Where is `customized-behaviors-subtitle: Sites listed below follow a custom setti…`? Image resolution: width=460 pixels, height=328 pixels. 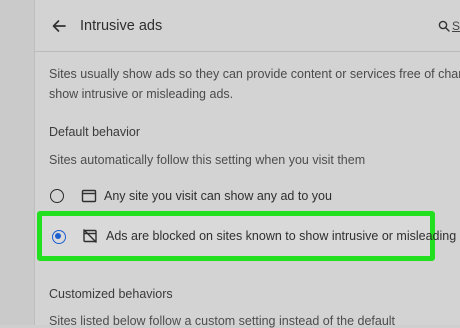 customized-behaviors-subtitle: Sites listed below follow a custom setti… is located at coordinates (222, 321).